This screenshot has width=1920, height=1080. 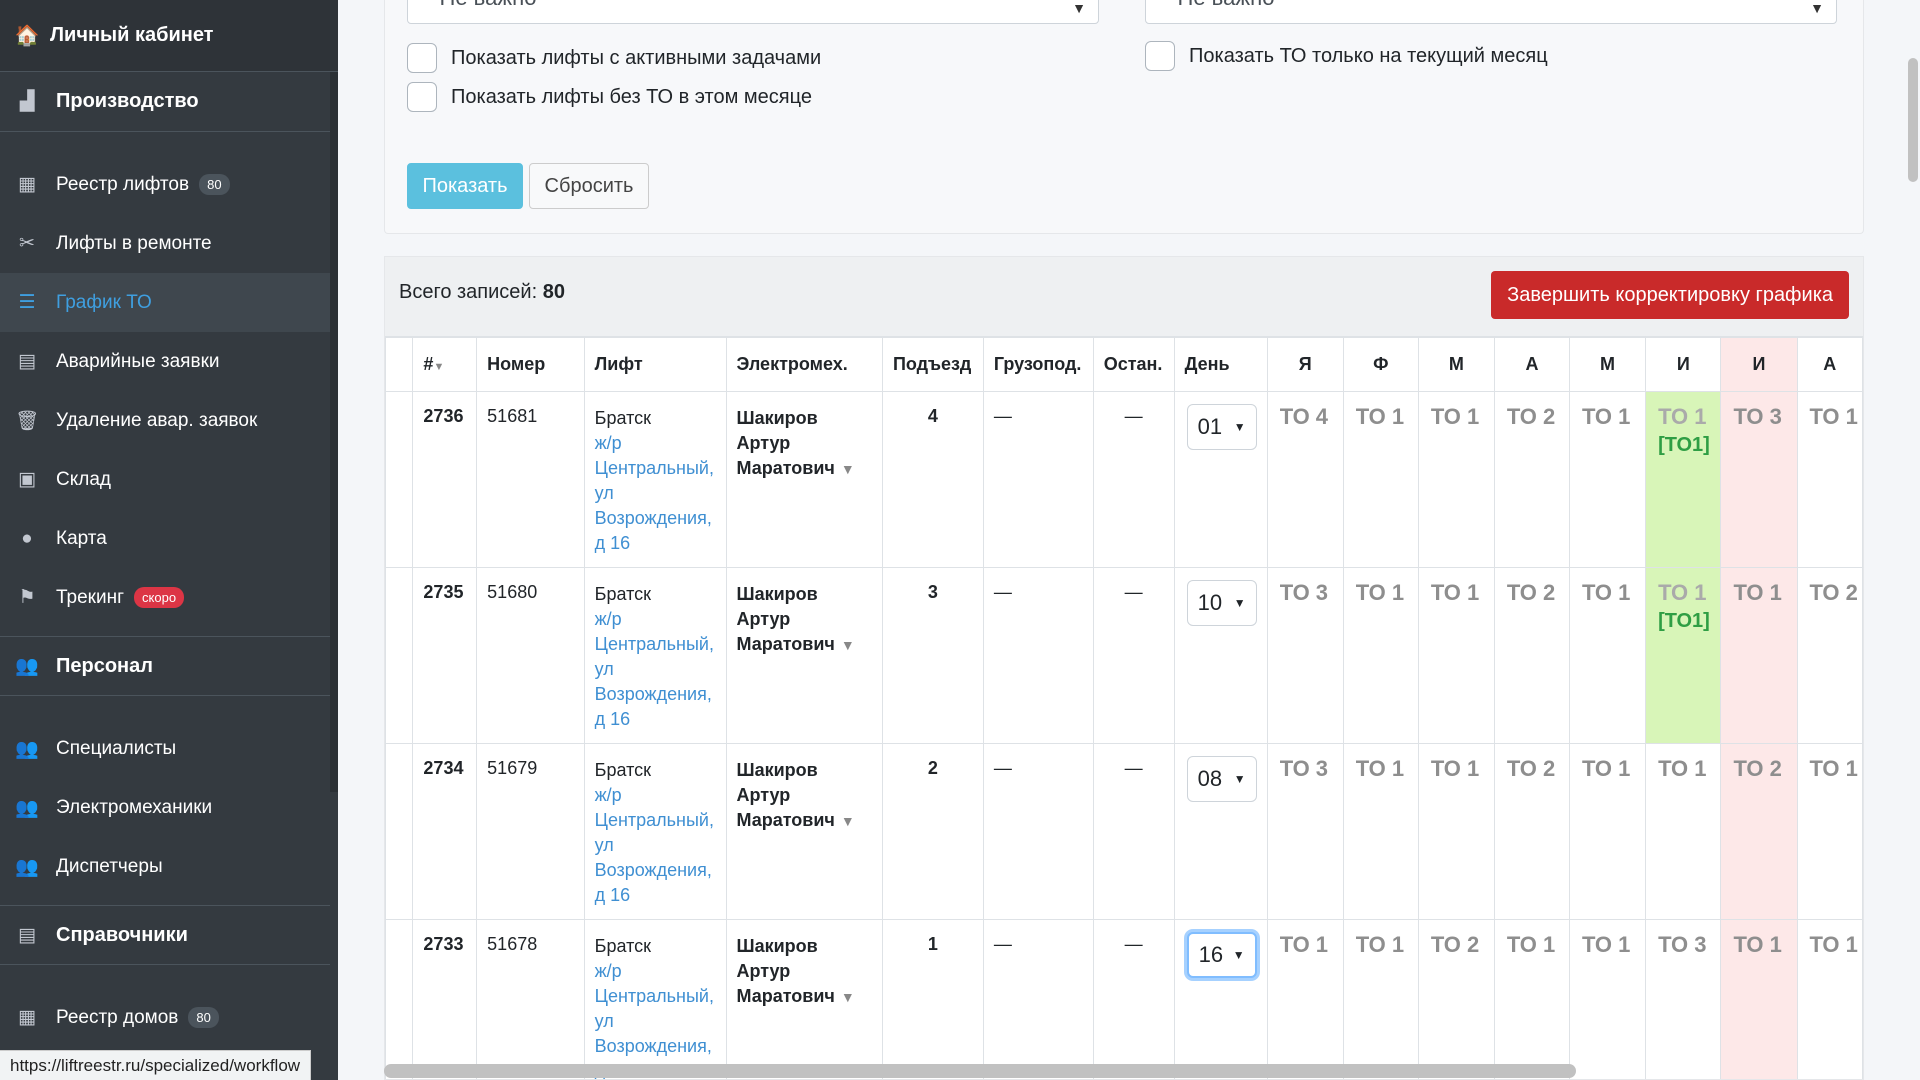 I want to click on to-value: ТО 3, so click(x=1757, y=416).